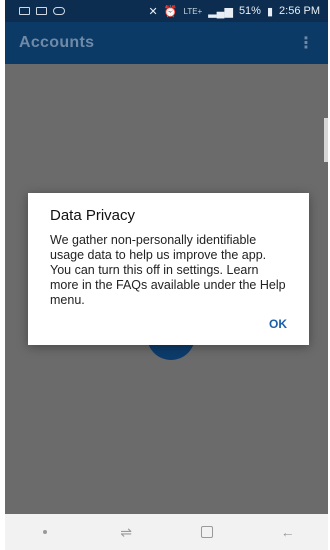  I want to click on dot-icon, so click(45, 532).